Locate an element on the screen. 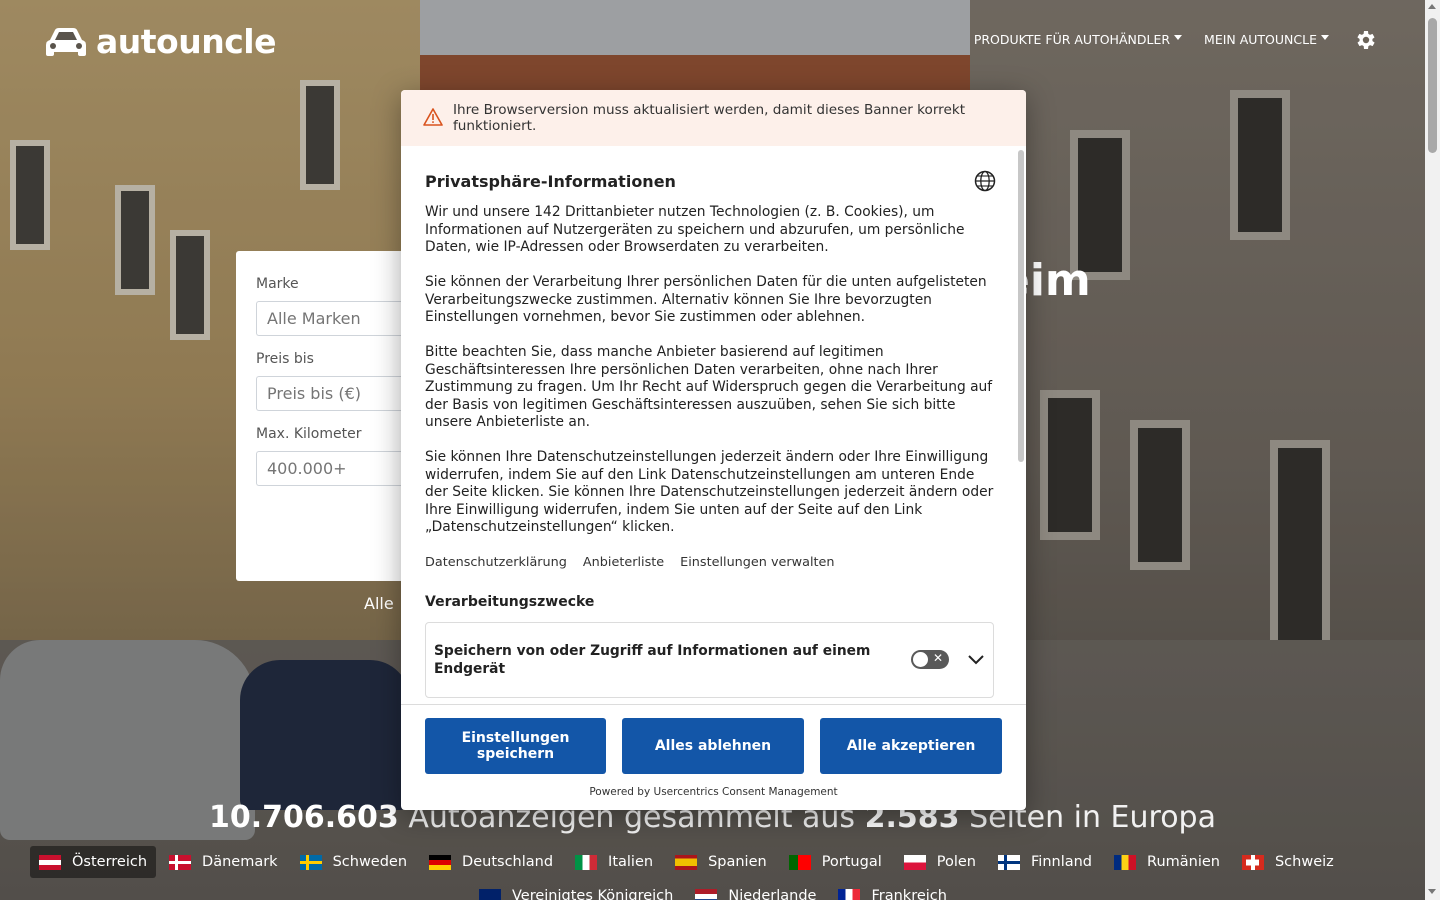 The height and width of the screenshot is (900, 1440). ch-flag-icon is located at coordinates (1252, 862).